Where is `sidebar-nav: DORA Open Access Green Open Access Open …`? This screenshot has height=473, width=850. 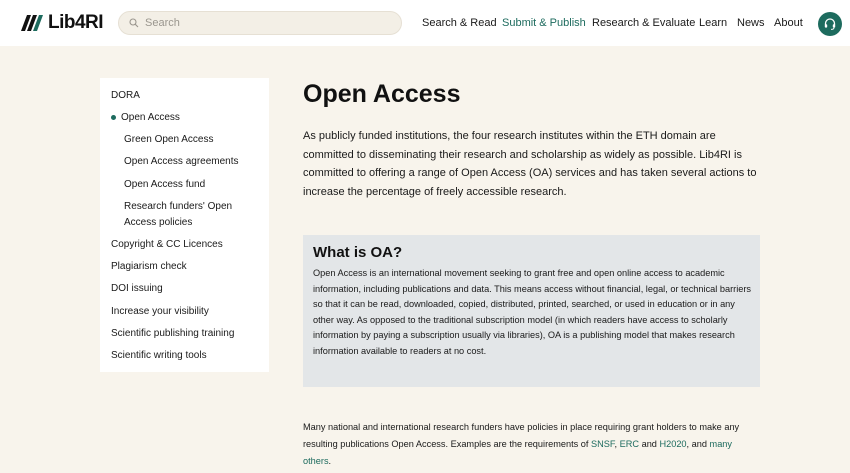 sidebar-nav: DORA Open Access Green Open Access Open … is located at coordinates (184, 225).